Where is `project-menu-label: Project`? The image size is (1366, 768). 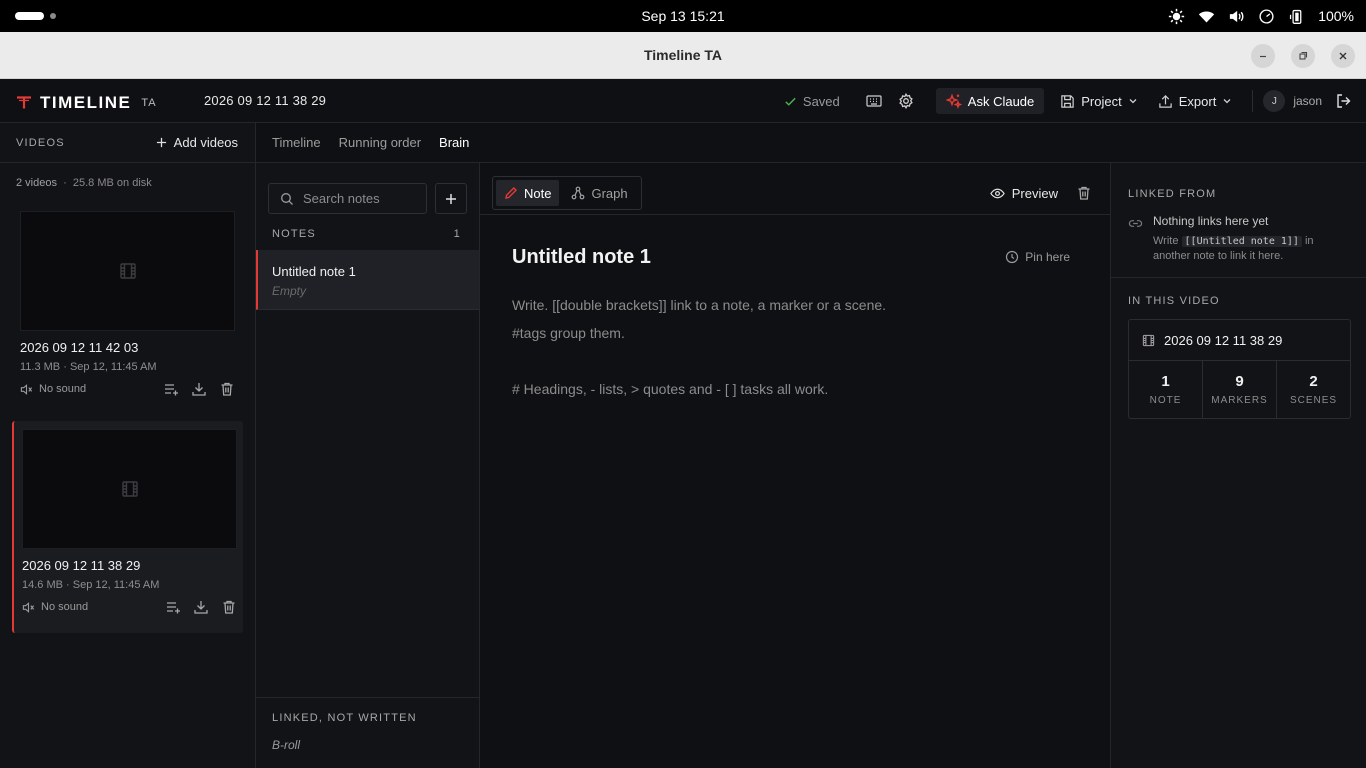 project-menu-label: Project is located at coordinates (1101, 101).